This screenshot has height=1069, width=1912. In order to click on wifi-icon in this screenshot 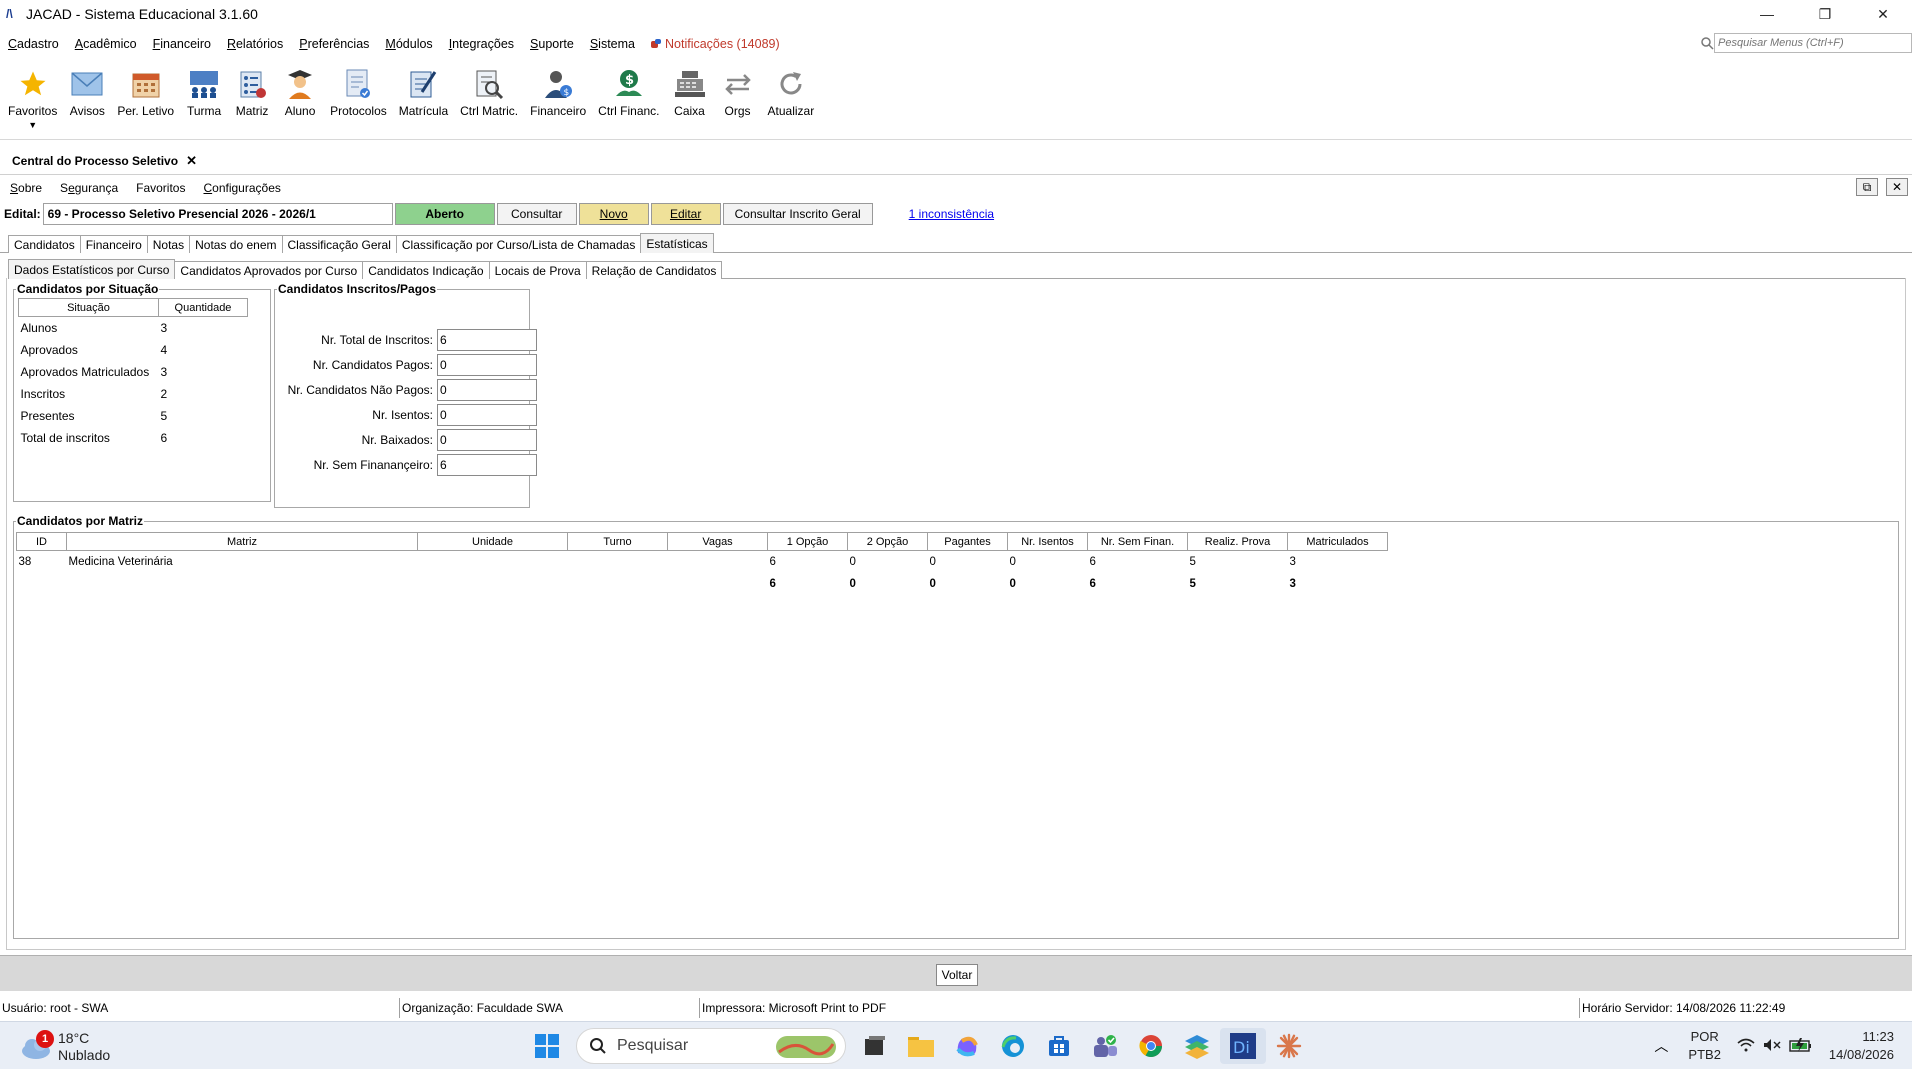, I will do `click(1746, 1046)`.